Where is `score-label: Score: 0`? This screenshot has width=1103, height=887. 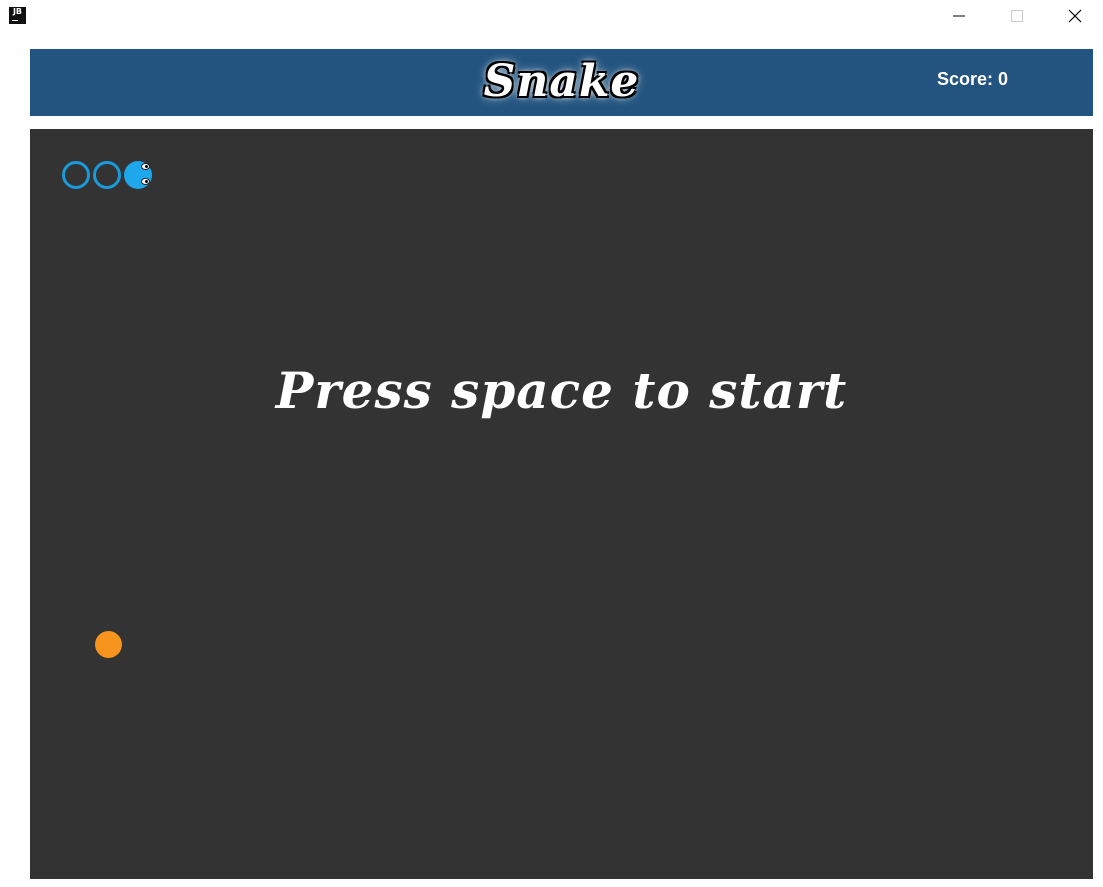 score-label: Score: 0 is located at coordinates (973, 79).